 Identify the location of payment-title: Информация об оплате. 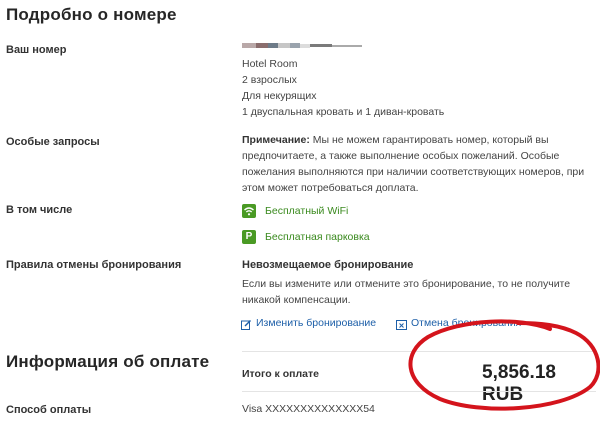
(108, 361).